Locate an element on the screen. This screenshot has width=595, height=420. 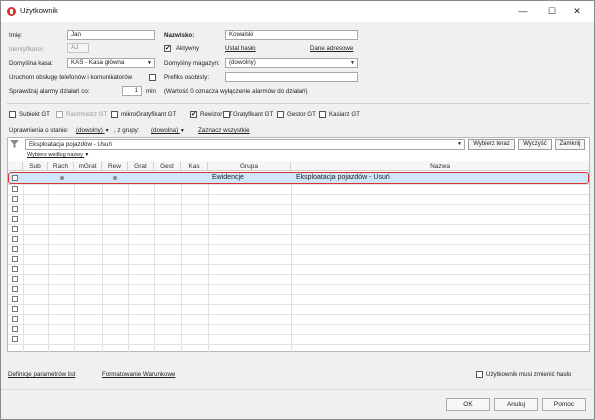
group-value: (dowolna) is located at coordinates (165, 130).